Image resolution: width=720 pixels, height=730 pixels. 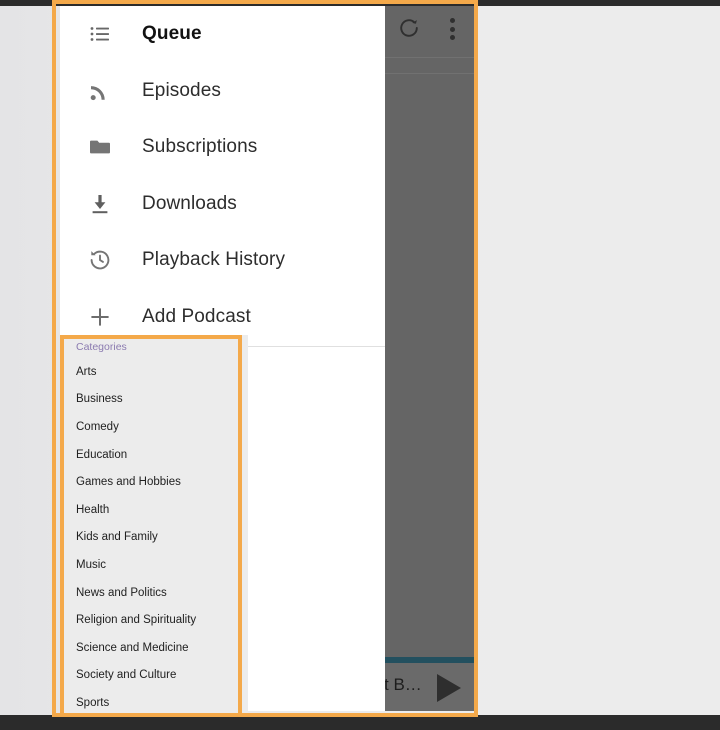 What do you see at coordinates (101, 347) in the screenshot?
I see `categories-header: Categories` at bounding box center [101, 347].